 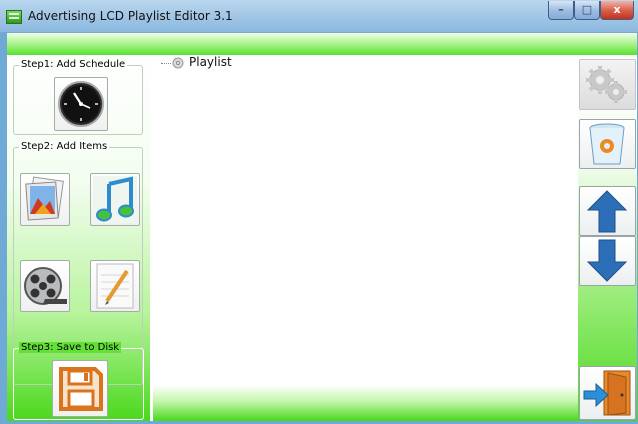 I want to click on step2-title: Step2: Add Items, so click(x=64, y=146).